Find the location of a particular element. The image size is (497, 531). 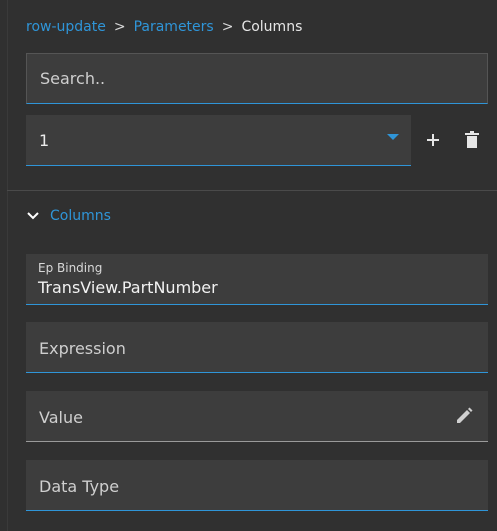

data-type-label: Data Type is located at coordinates (79, 486).